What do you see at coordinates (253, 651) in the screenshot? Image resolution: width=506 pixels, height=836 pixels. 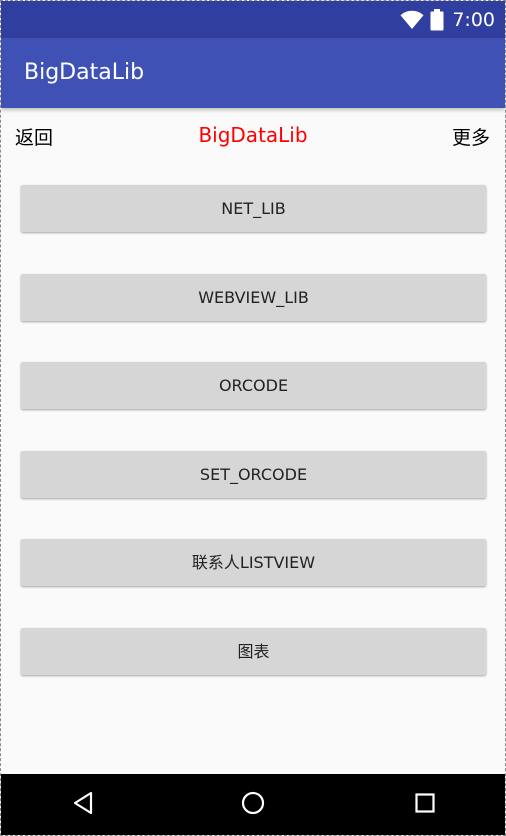 I see `chart-button: 图表` at bounding box center [253, 651].